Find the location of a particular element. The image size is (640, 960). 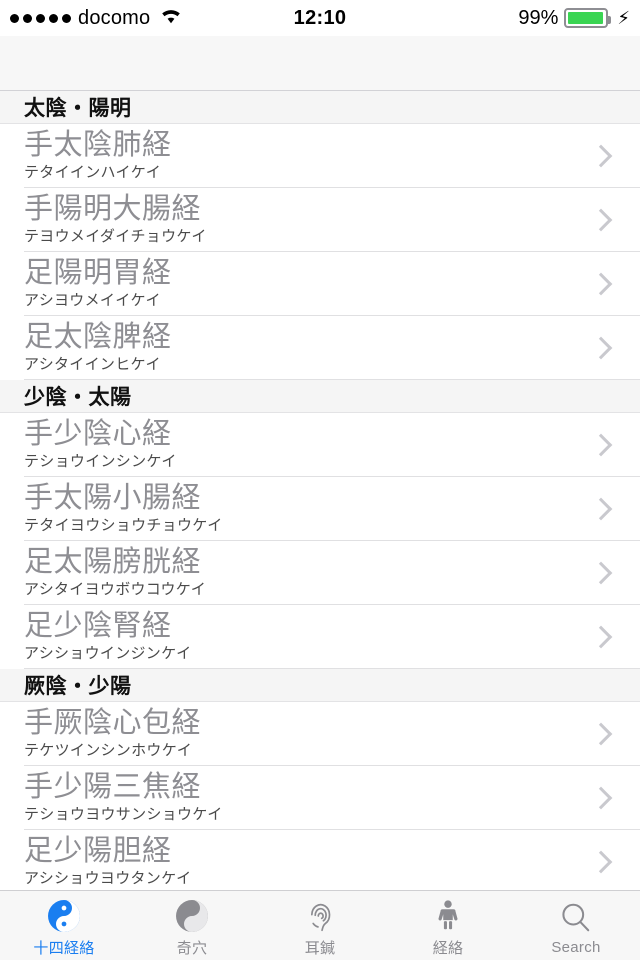

list-item: 足太陰脾経 アシタイインヒケイ is located at coordinates (320, 348).